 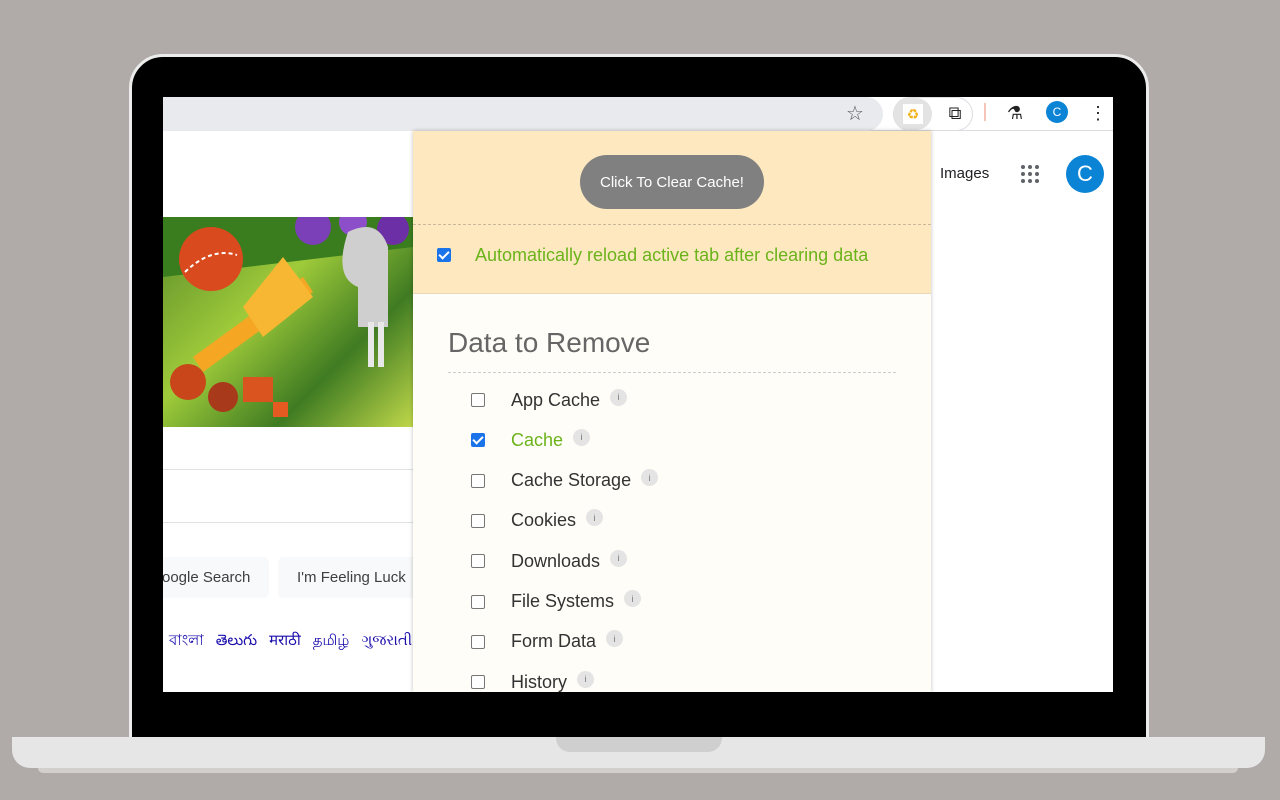 What do you see at coordinates (236, 640) in the screenshot?
I see `language-link: తెలుగు` at bounding box center [236, 640].